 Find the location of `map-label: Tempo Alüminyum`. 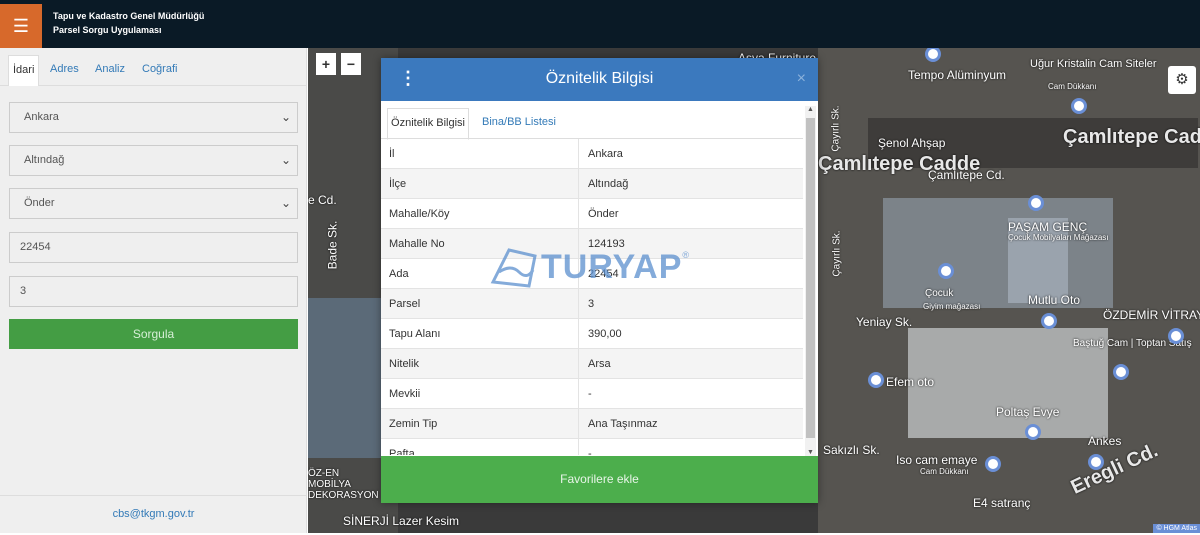

map-label: Tempo Alüminyum is located at coordinates (957, 75).